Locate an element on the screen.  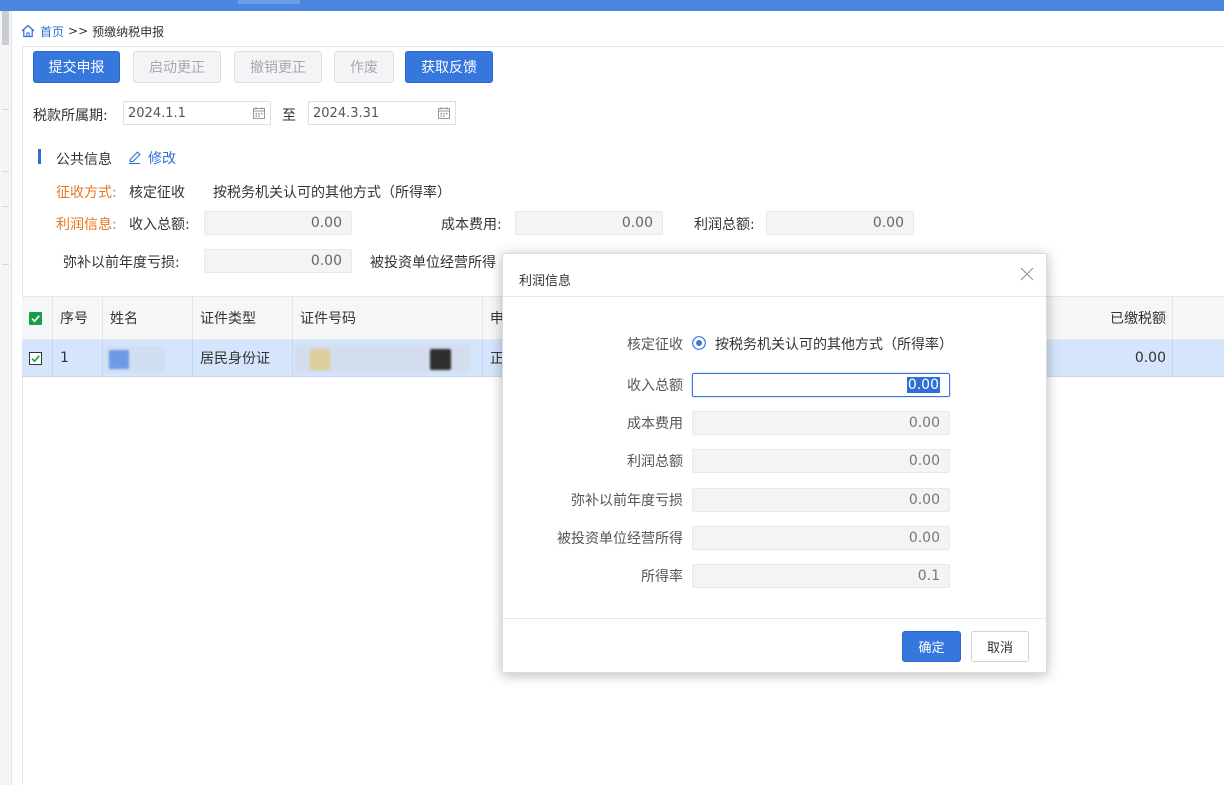
method-option-label: 按税务机关认可的其他方式（所得率） is located at coordinates (834, 344).